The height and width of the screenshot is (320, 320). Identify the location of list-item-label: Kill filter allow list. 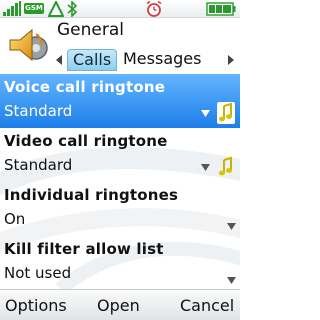
(84, 249).